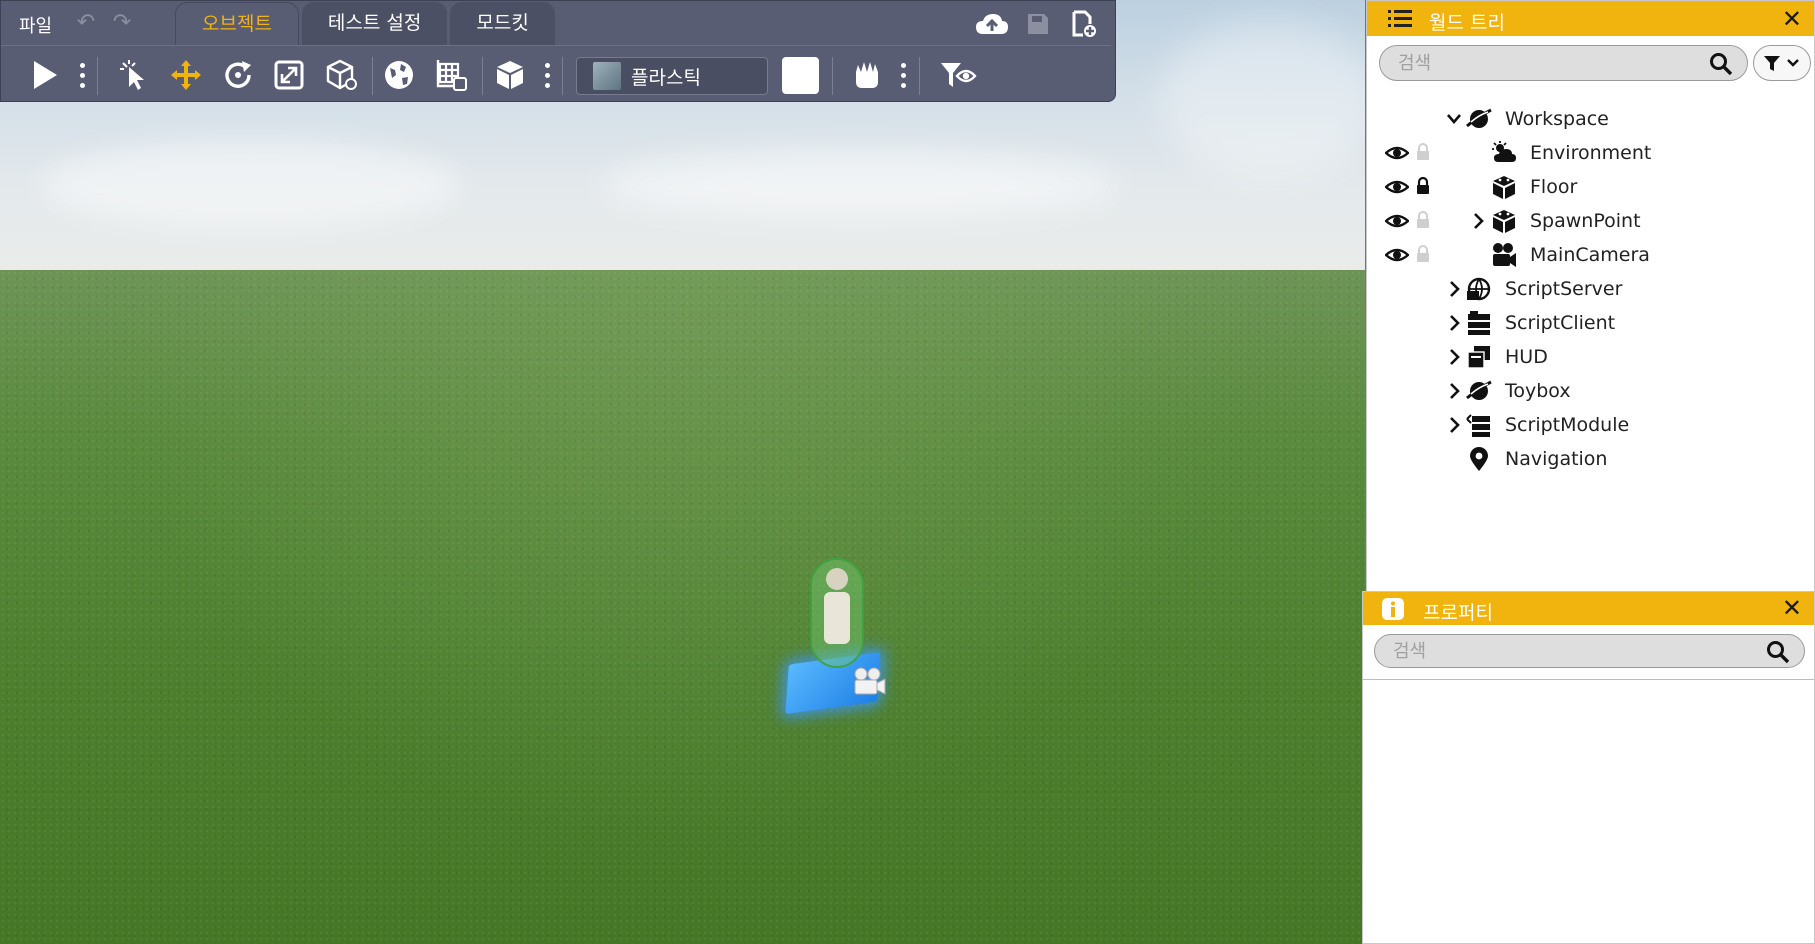 Image resolution: width=1815 pixels, height=944 pixels. Describe the element at coordinates (186, 75) in the screenshot. I see `move-tool-icon` at that location.